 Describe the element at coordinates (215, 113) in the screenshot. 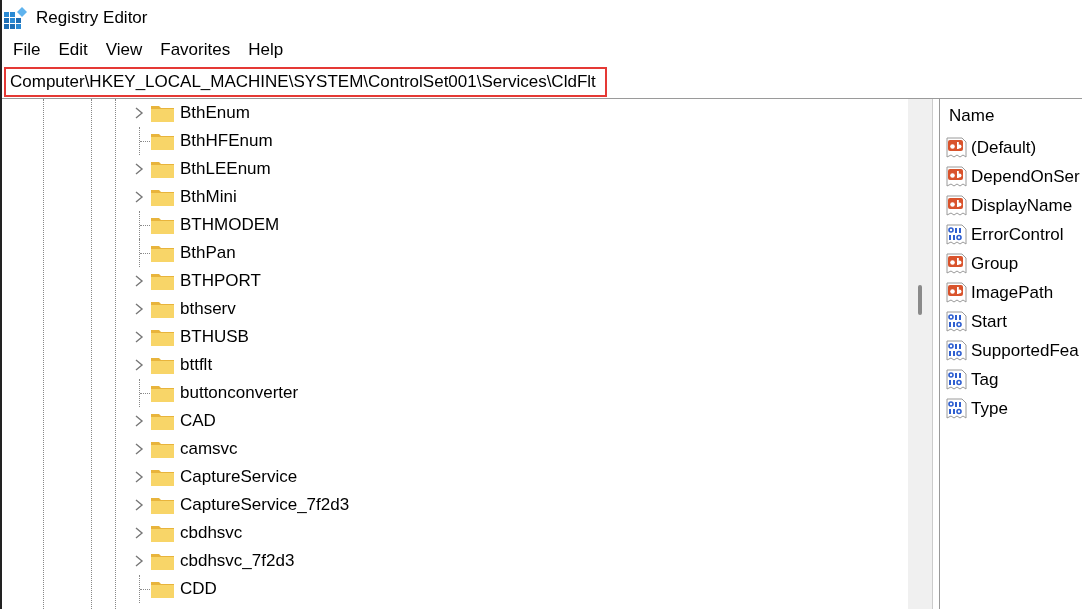

I see `tree-item: BthEnum` at that location.